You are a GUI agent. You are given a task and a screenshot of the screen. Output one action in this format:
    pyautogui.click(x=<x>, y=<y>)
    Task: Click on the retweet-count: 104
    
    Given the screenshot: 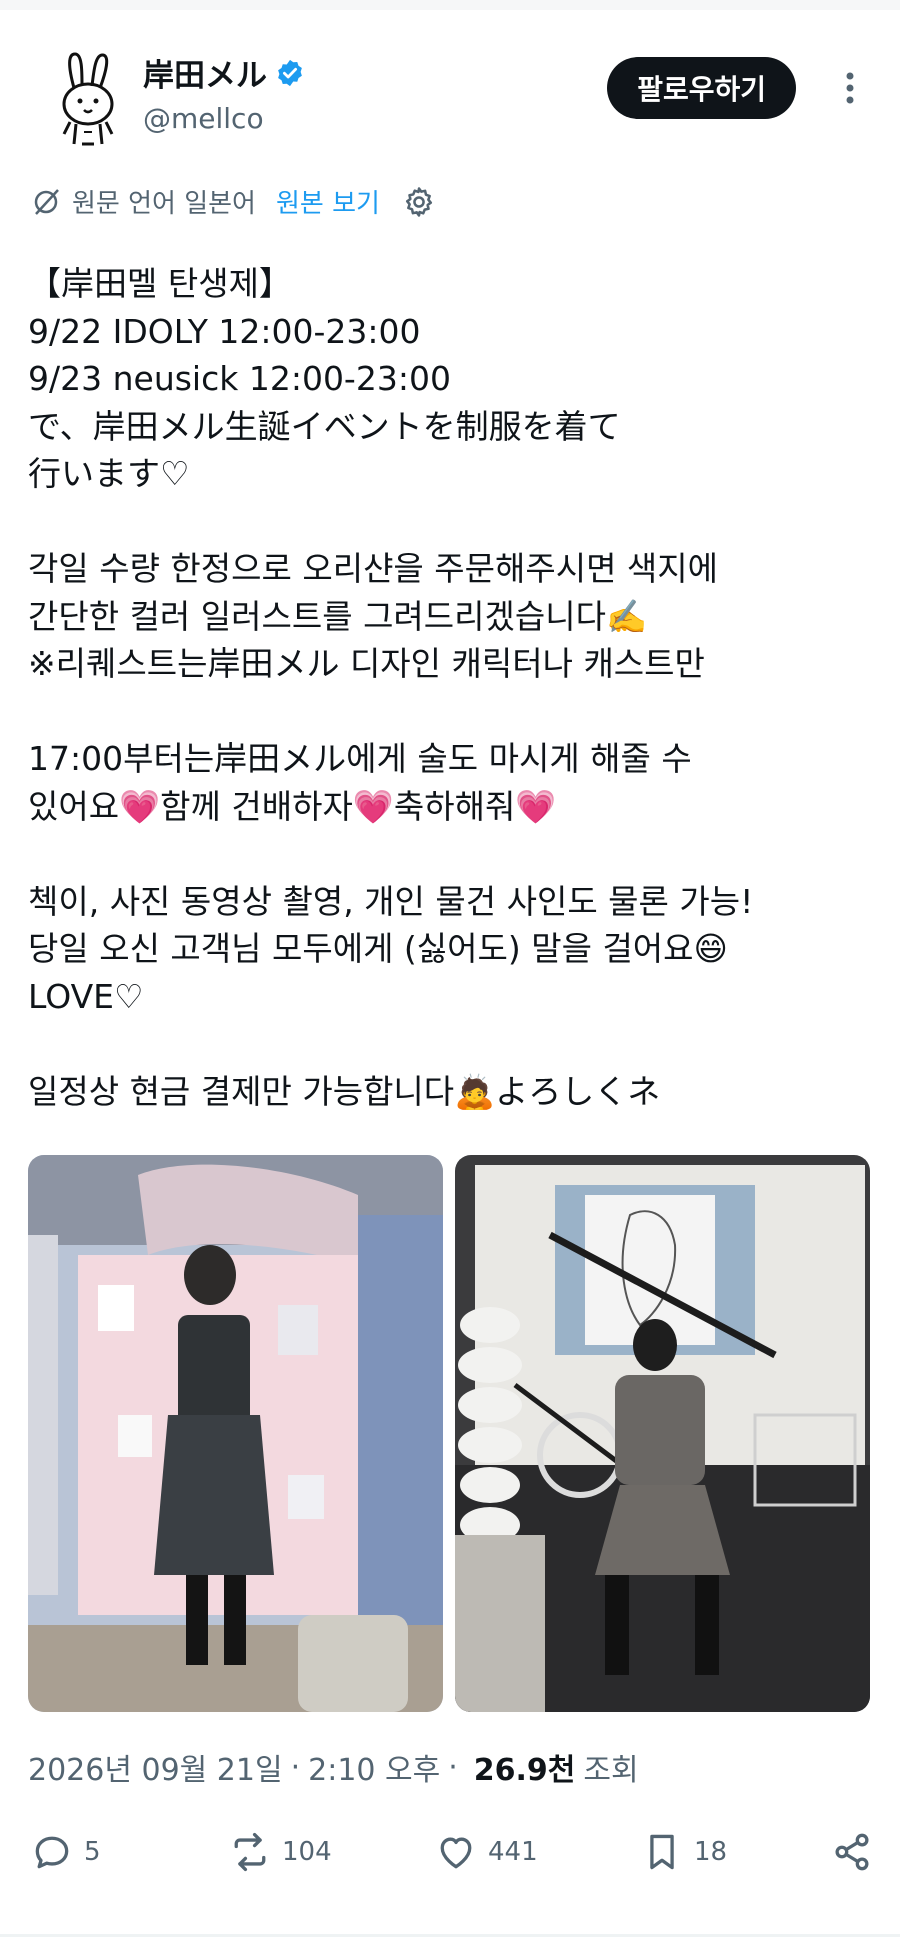 What is the action you would take?
    pyautogui.click(x=307, y=1852)
    